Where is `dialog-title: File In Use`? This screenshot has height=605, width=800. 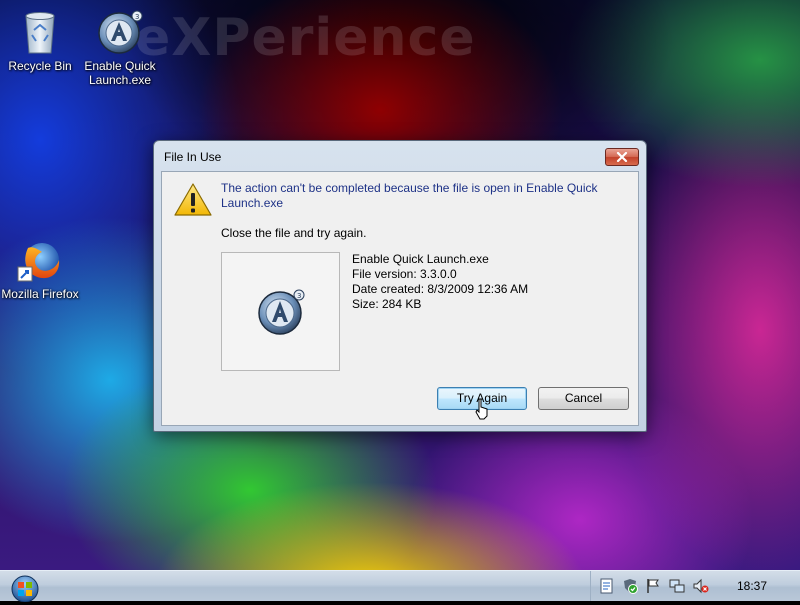
dialog-title: File In Use is located at coordinates (193, 157).